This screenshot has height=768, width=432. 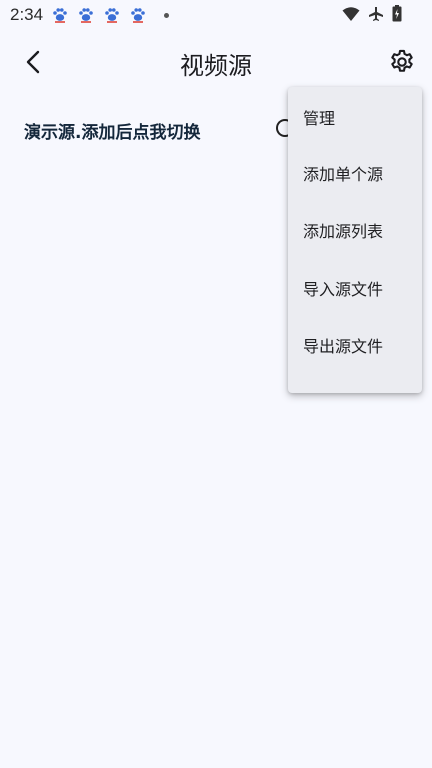 I want to click on menu-item-add-single-source: 添加单个源, so click(x=355, y=172).